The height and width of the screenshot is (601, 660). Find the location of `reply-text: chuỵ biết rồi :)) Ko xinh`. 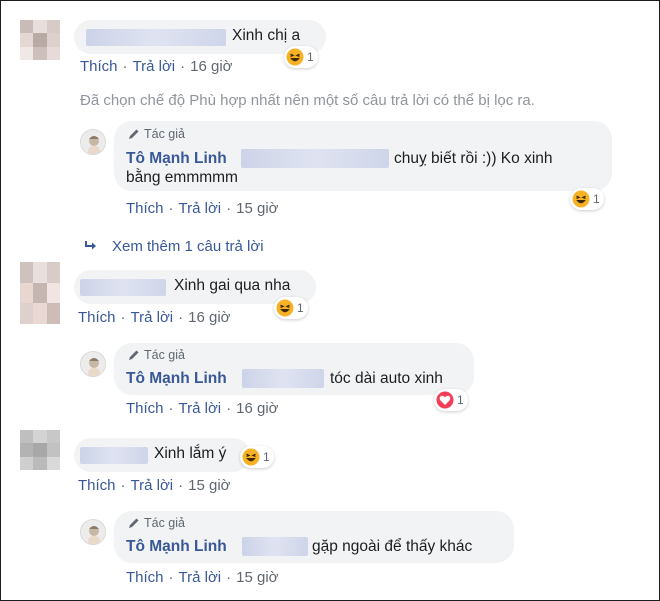

reply-text: chuỵ biết rồi :)) Ko xinh is located at coordinates (473, 158).